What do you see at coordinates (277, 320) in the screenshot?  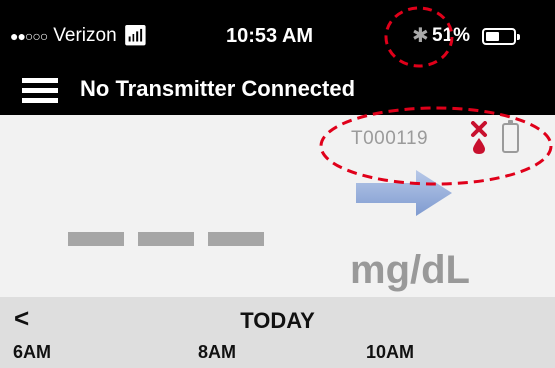 I see `day-label: TODAY` at bounding box center [277, 320].